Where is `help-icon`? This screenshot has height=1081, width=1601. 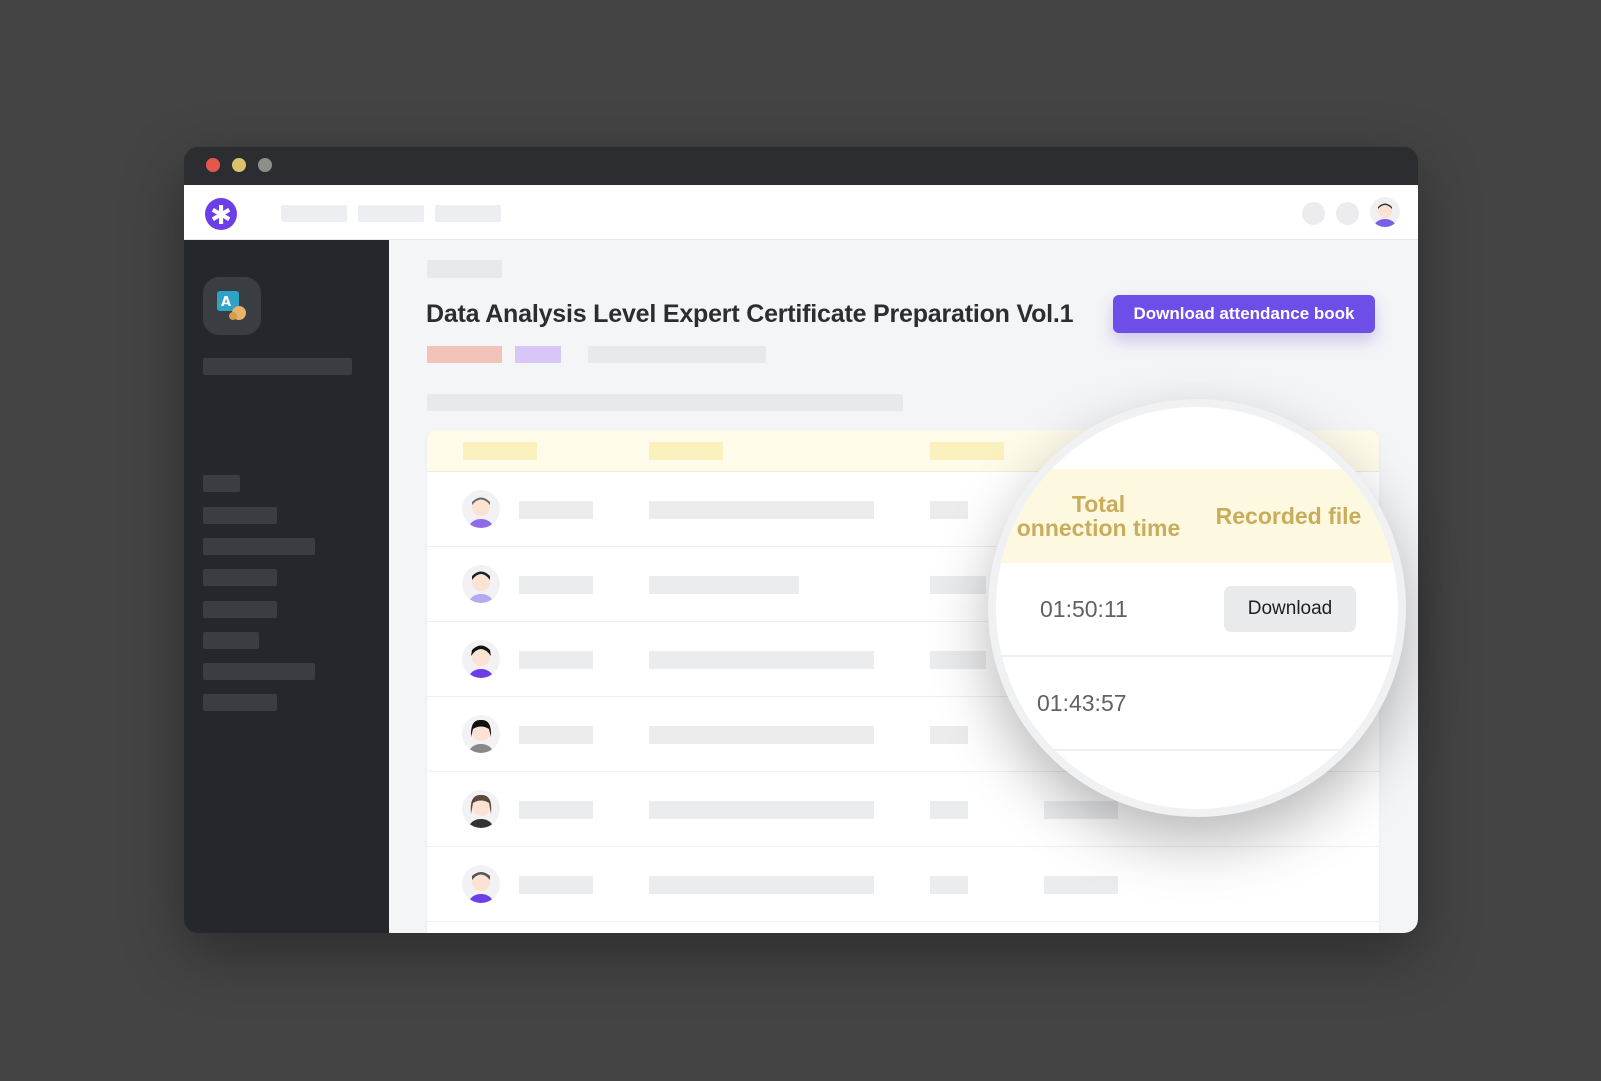 help-icon is located at coordinates (1347, 213).